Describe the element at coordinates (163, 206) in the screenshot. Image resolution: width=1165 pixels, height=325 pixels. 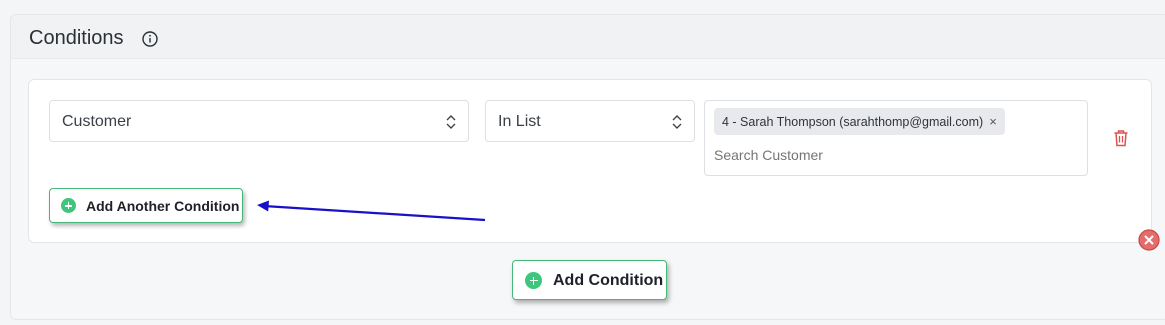
I see `add-another-condition-label: Add Another Condition` at that location.